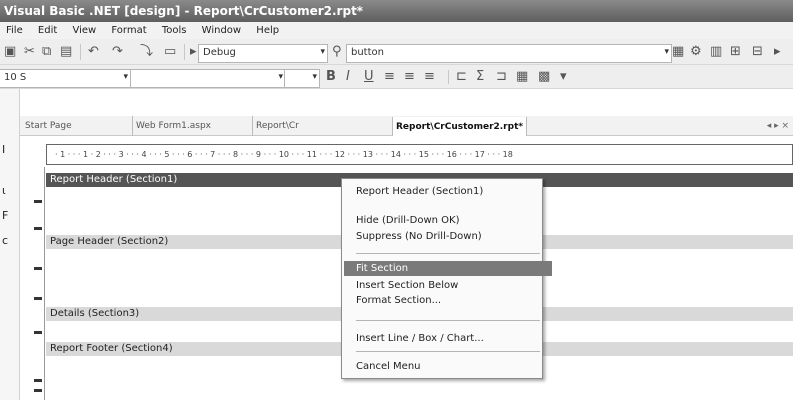  I want to click on size-combo: ▾, so click(302, 78).